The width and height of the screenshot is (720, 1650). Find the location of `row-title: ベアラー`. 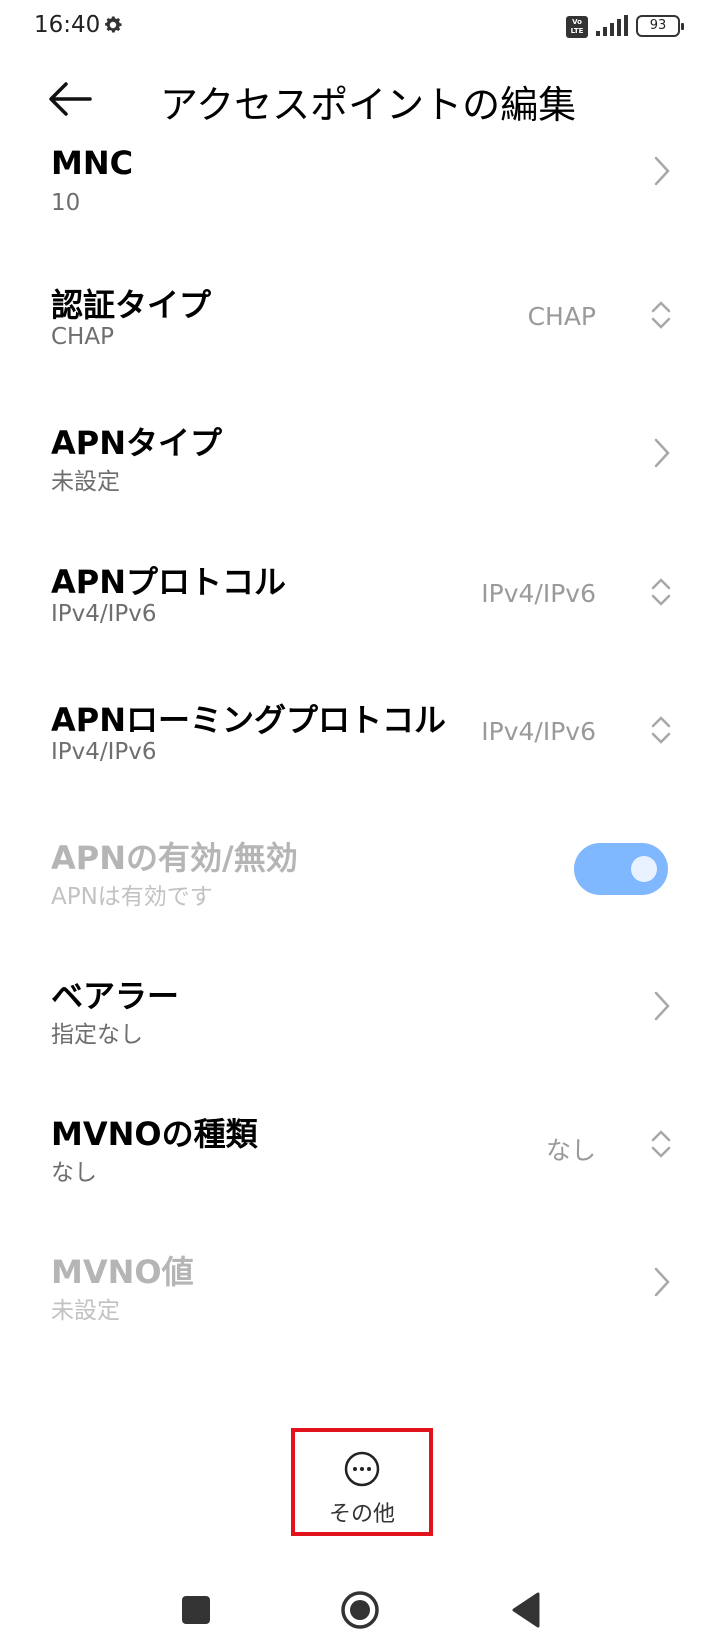

row-title: ベアラー is located at coordinates (115, 996).